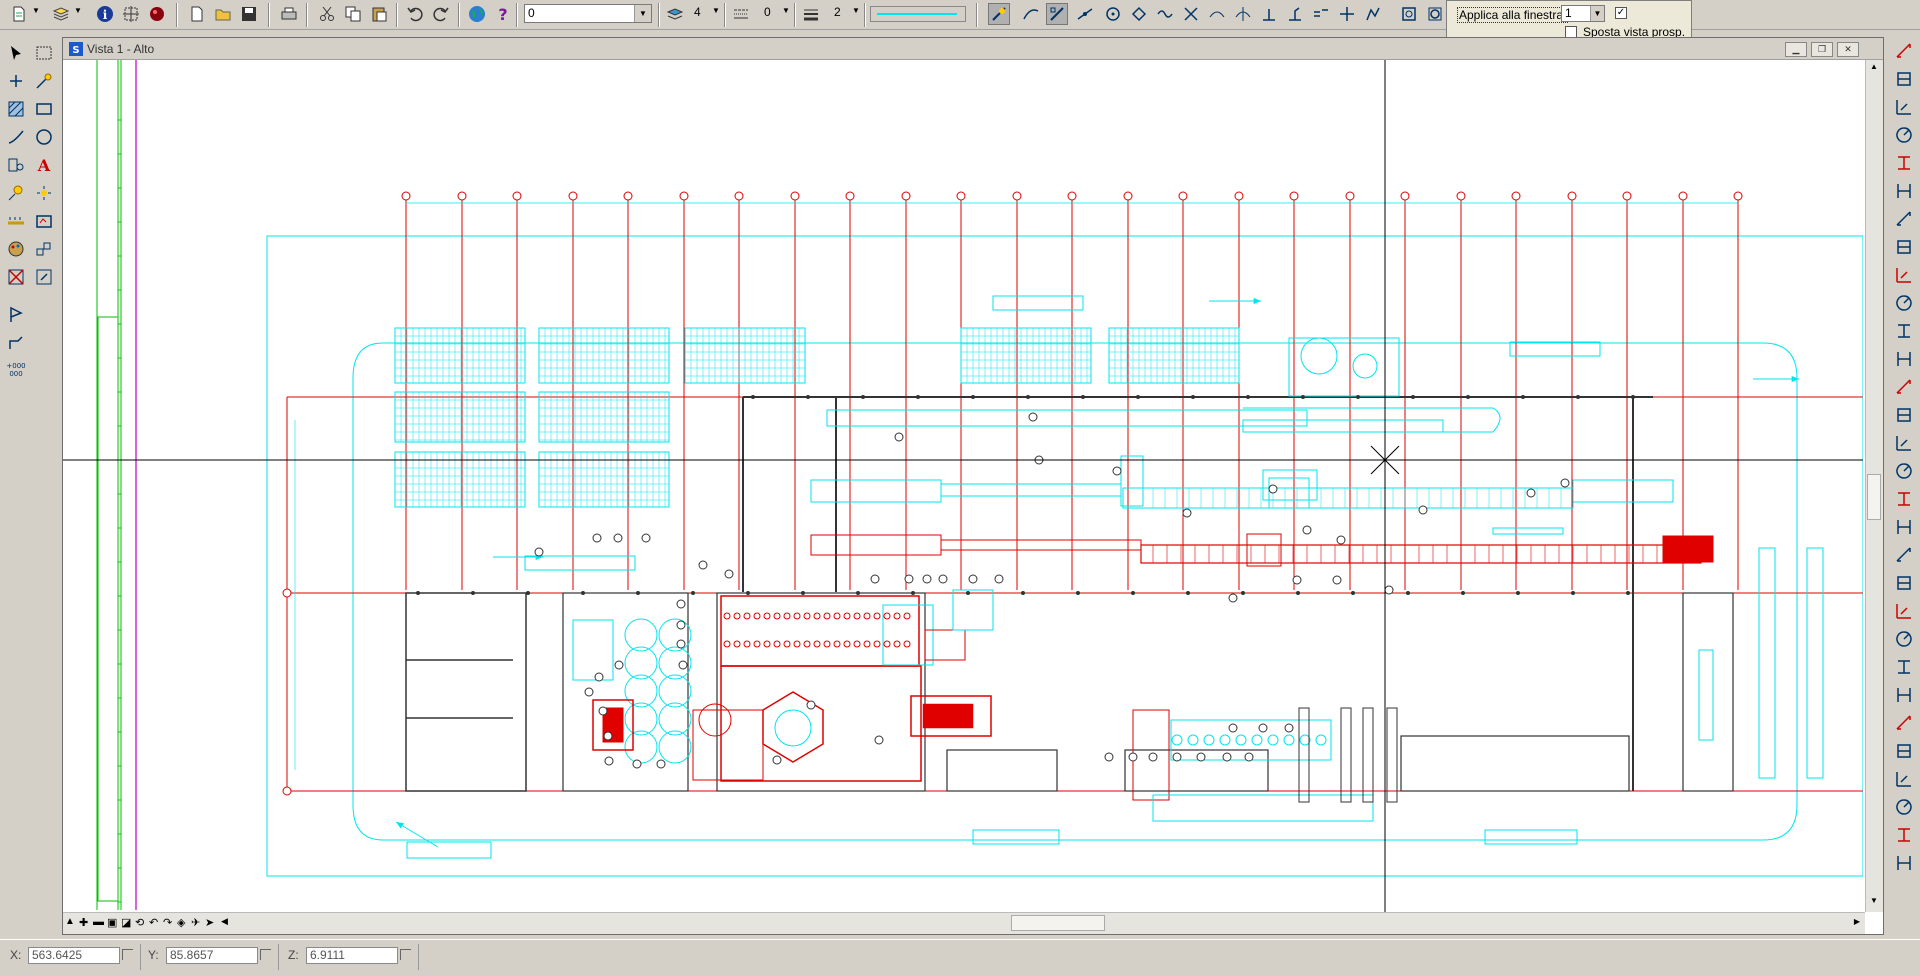 The height and width of the screenshot is (976, 1920). I want to click on snap-apparent-icon, so click(1217, 14).